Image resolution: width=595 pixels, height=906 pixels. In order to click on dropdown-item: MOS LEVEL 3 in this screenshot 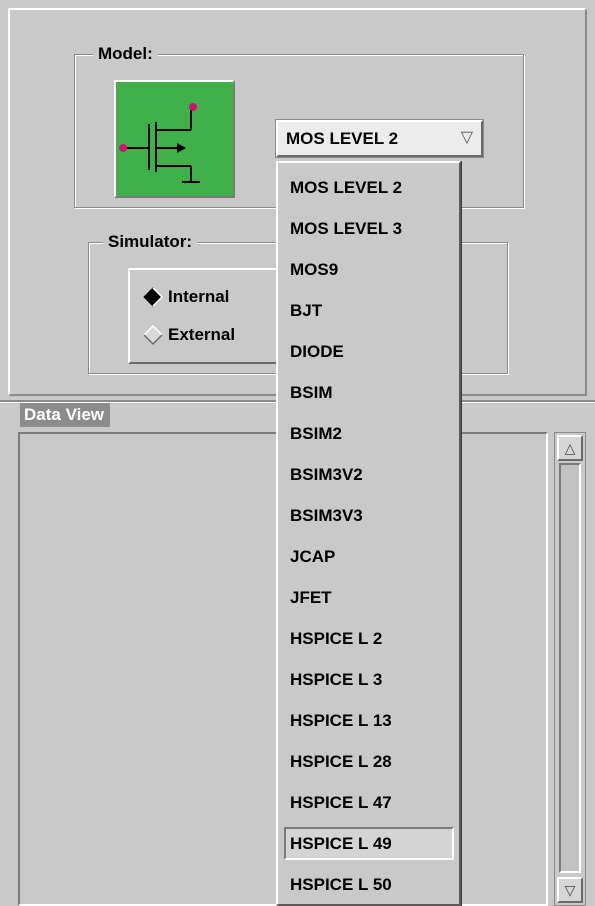, I will do `click(369, 228)`.